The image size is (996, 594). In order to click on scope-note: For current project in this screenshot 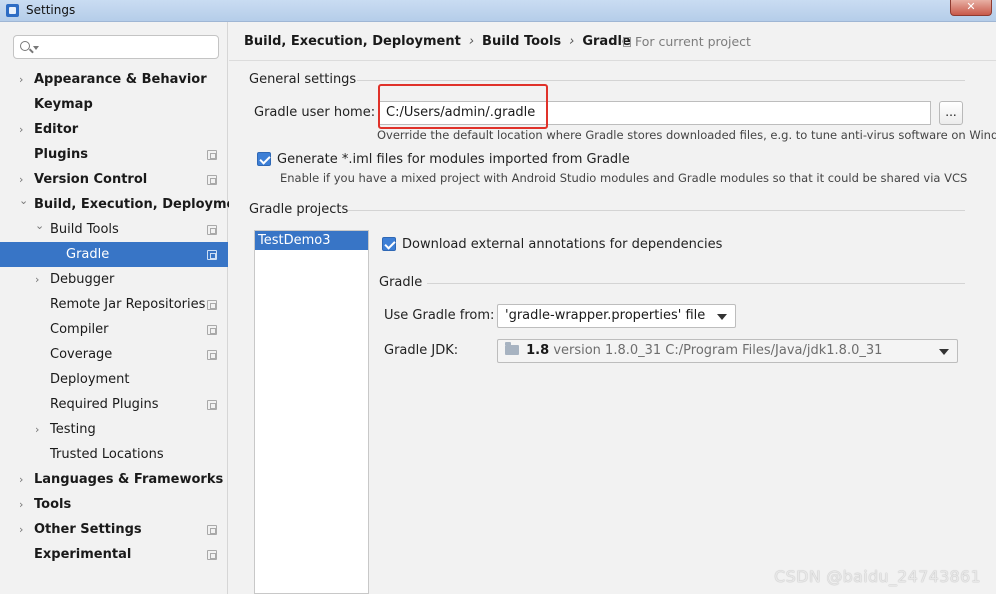, I will do `click(687, 41)`.